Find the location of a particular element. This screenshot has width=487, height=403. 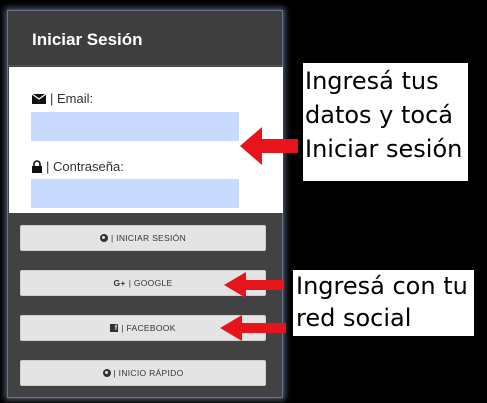

password-label-text: | Contraseña: is located at coordinates (85, 166).